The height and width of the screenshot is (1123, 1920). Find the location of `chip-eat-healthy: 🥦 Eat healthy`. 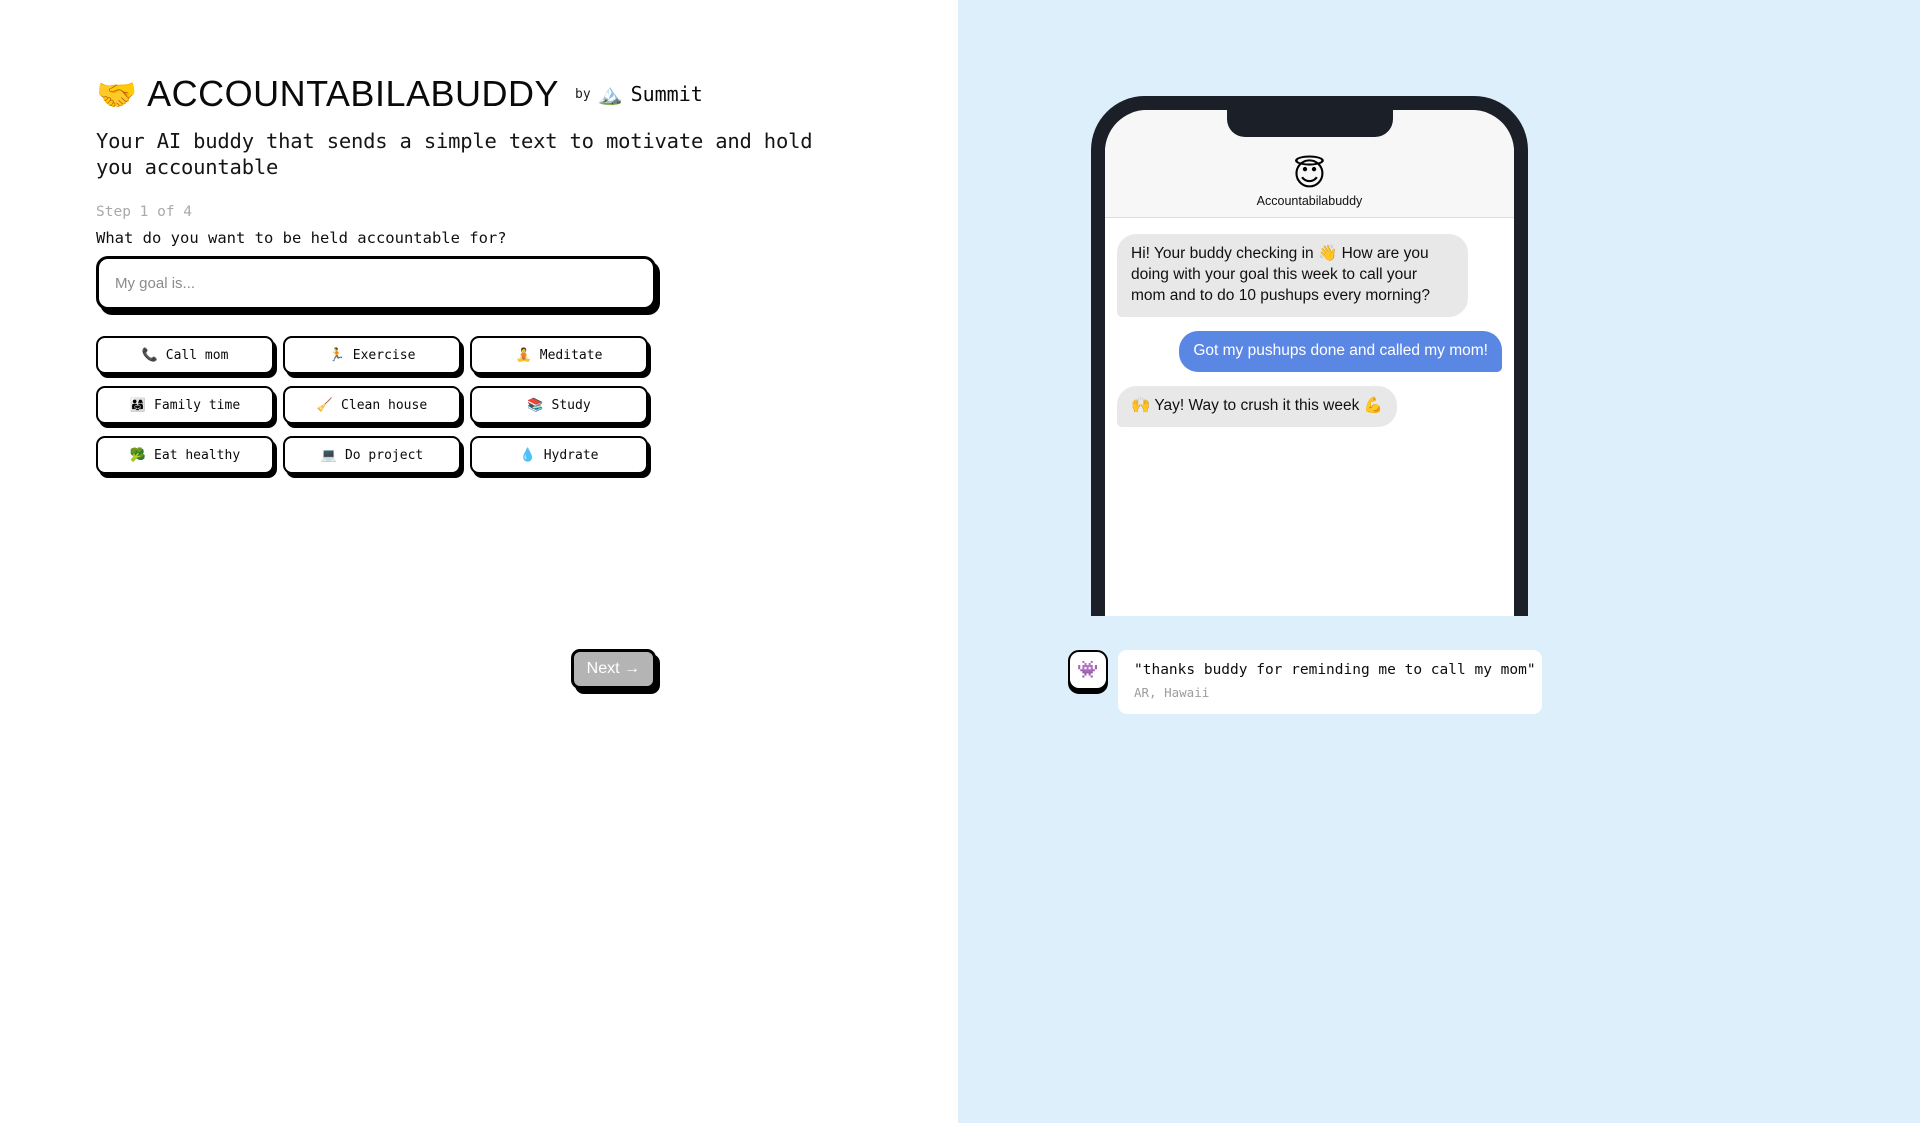

chip-eat-healthy: 🥦 Eat healthy is located at coordinates (185, 455).